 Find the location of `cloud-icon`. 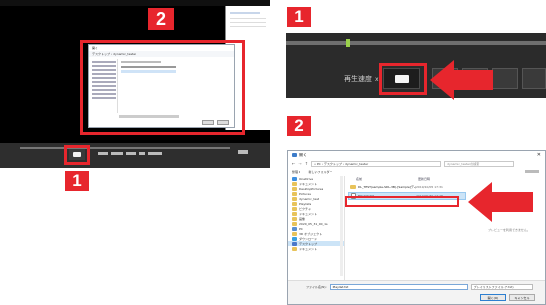

cloud-icon is located at coordinates (294, 178).